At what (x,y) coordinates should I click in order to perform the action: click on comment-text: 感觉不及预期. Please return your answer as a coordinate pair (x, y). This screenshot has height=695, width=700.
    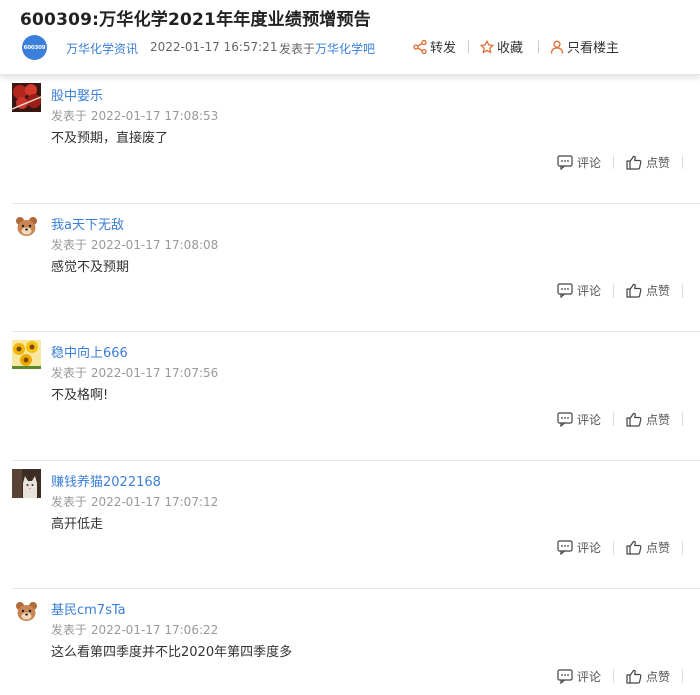
    Looking at the image, I should click on (90, 267).